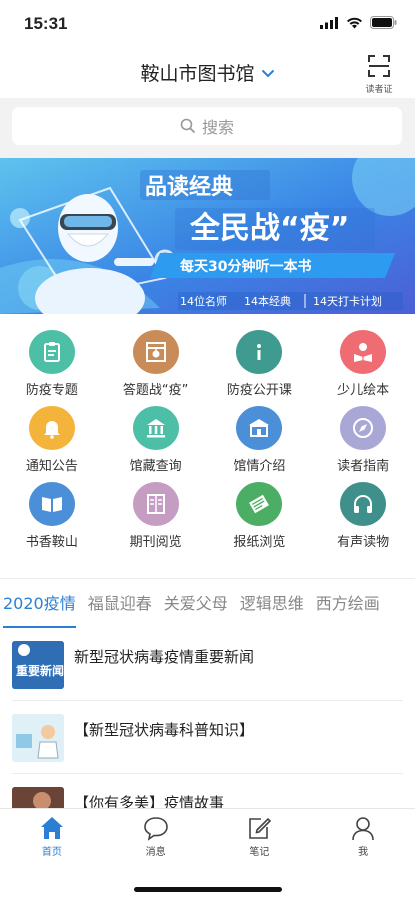  Describe the element at coordinates (259, 390) in the screenshot. I see `grid-label: 防疫公开课` at that location.